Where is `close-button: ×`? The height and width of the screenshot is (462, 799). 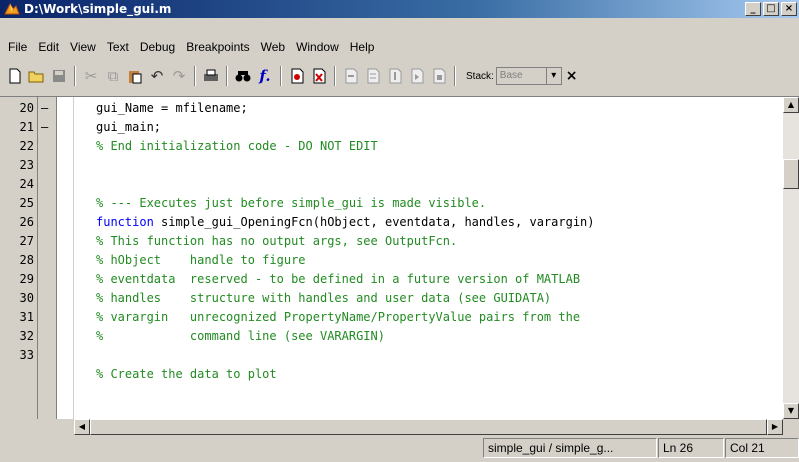
close-button: × is located at coordinates (789, 9).